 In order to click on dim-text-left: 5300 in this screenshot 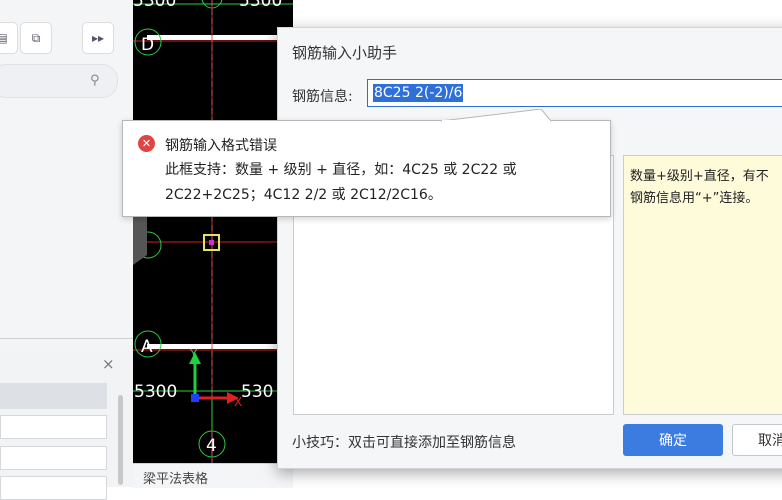, I will do `click(155, 392)`.